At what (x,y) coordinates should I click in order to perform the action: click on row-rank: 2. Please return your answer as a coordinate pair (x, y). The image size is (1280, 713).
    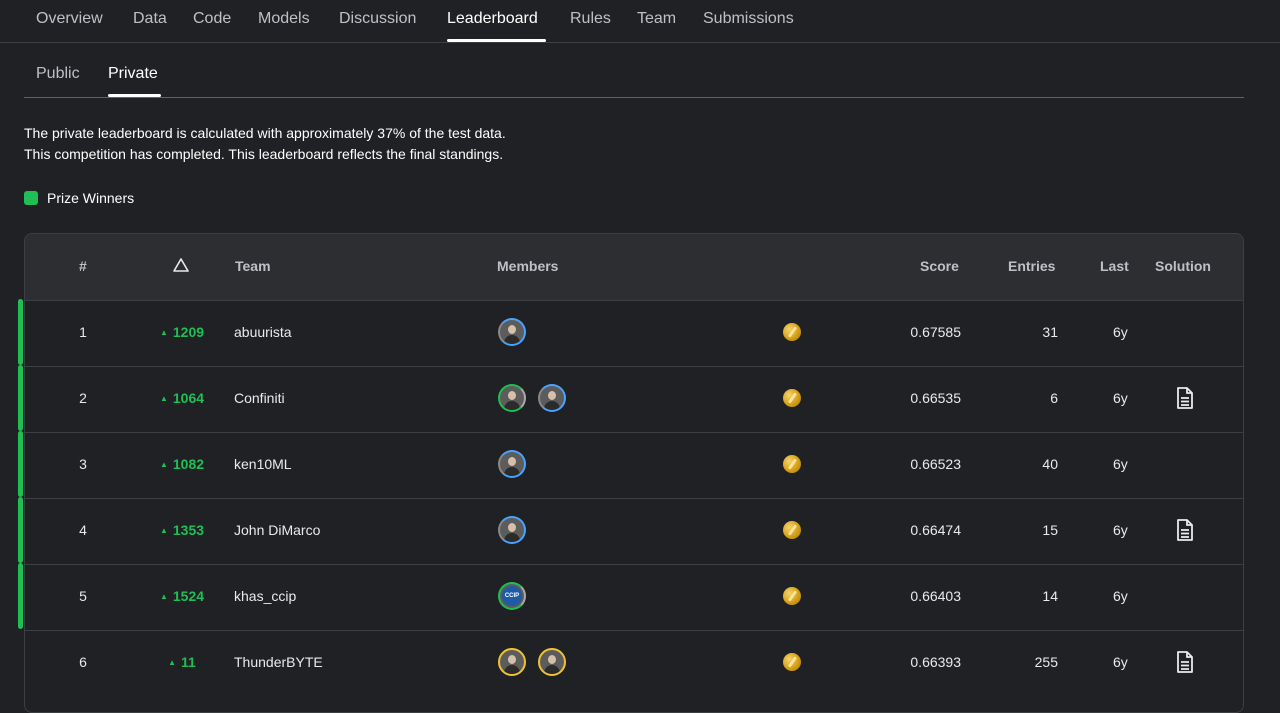
    Looking at the image, I should click on (83, 398).